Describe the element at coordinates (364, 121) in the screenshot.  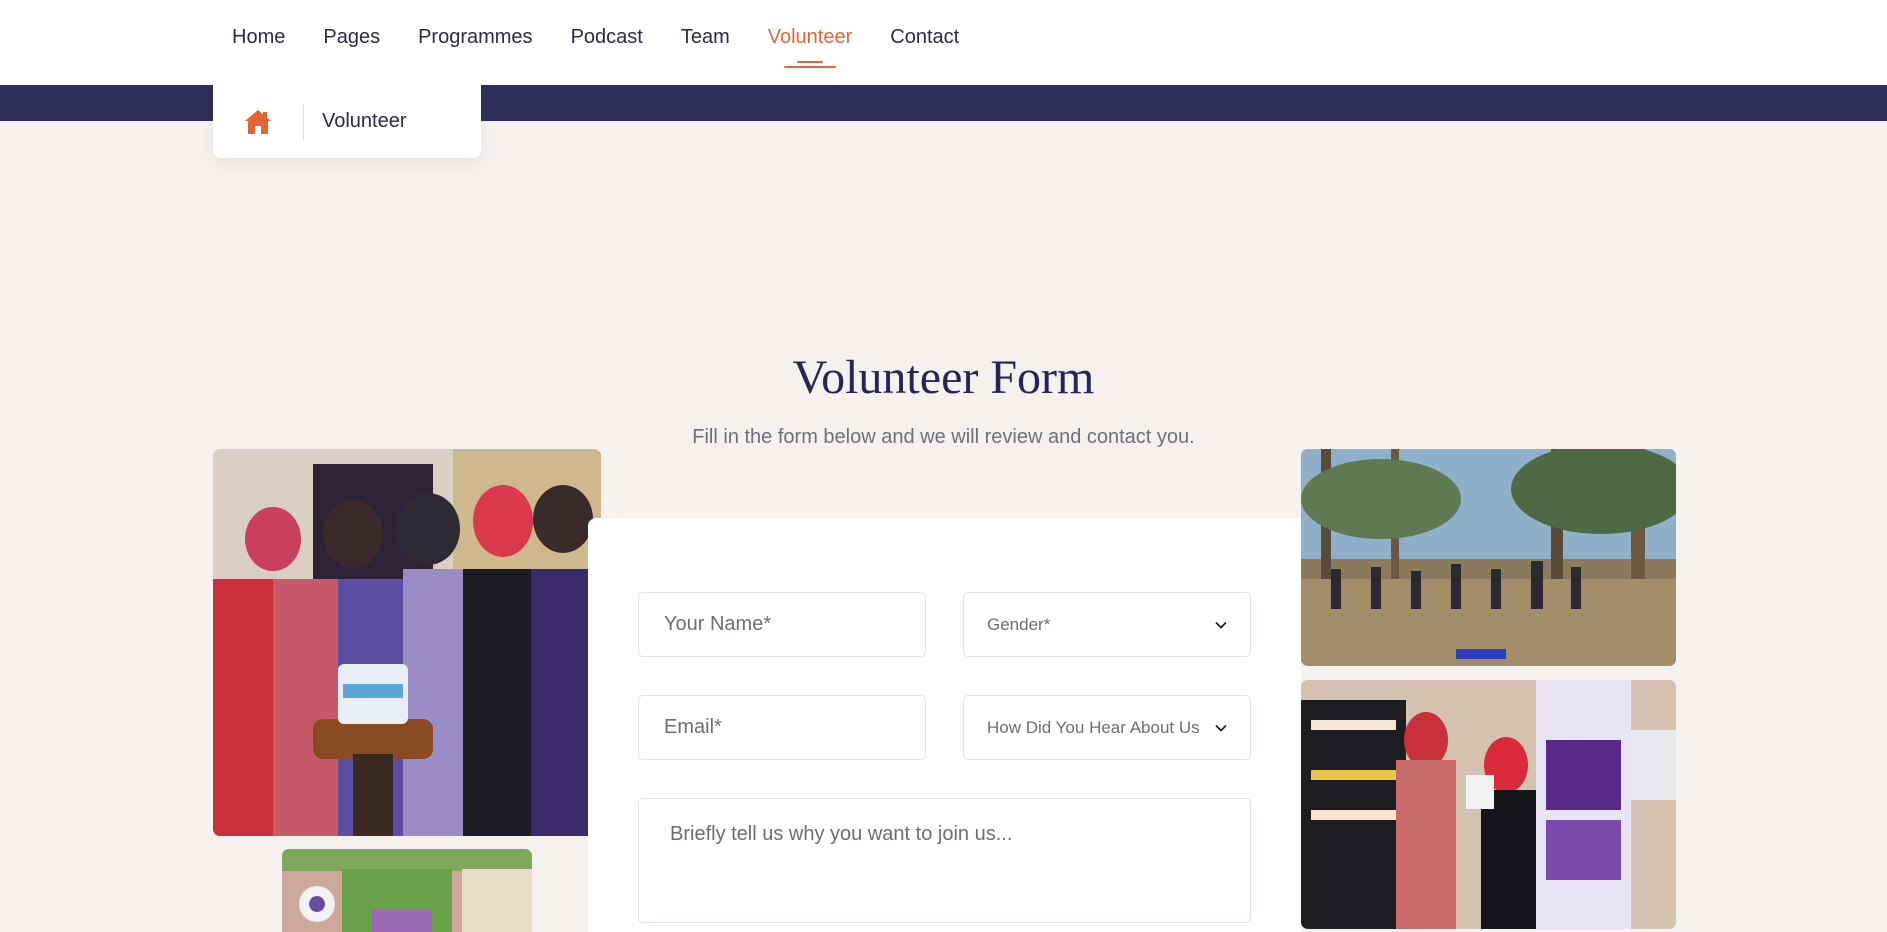
I see `breadcrumb-current: Volunteer` at that location.